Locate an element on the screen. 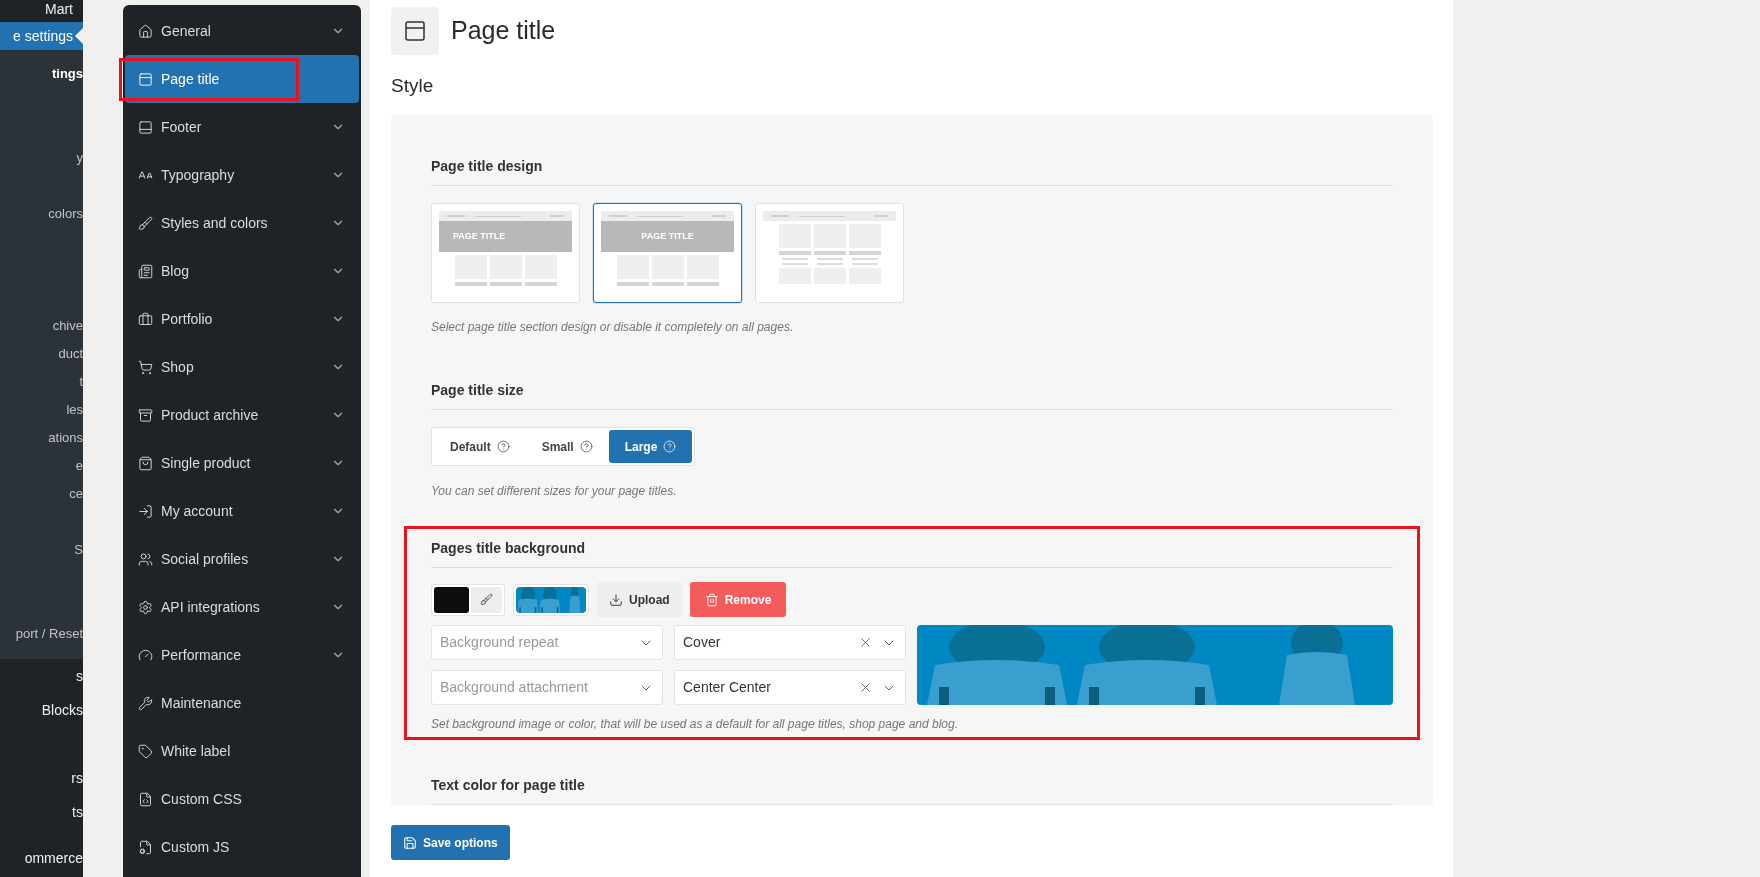 The image size is (1760, 877). admin-menu-item: Mart is located at coordinates (41, 9).